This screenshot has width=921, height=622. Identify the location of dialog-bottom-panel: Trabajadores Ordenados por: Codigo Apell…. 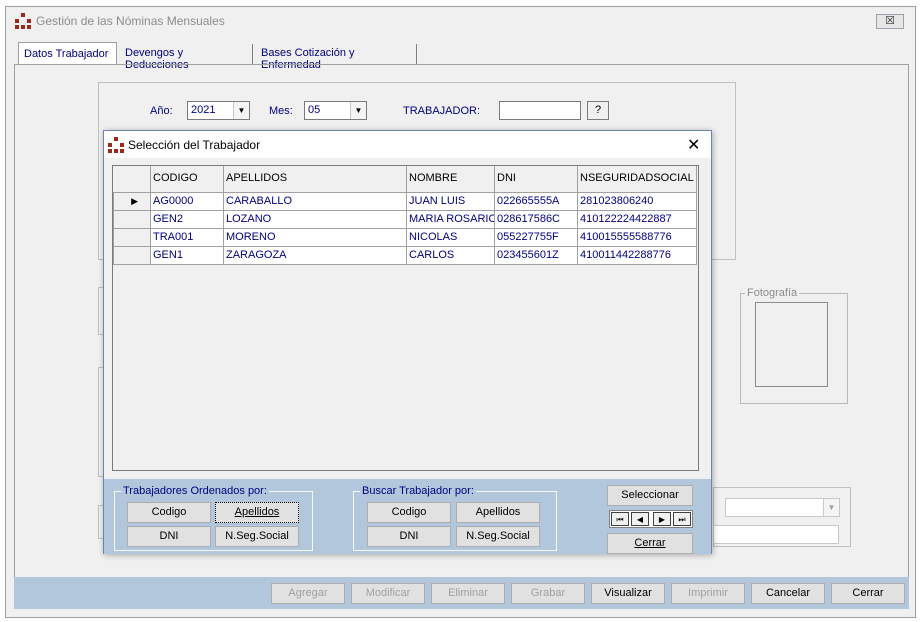
(407, 516).